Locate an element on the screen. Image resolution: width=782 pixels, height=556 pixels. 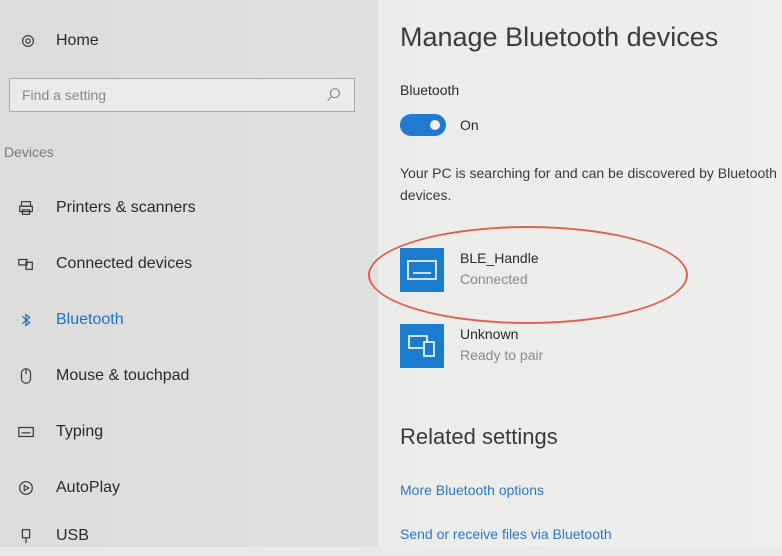
bluetooth-toggle is located at coordinates (423, 125).